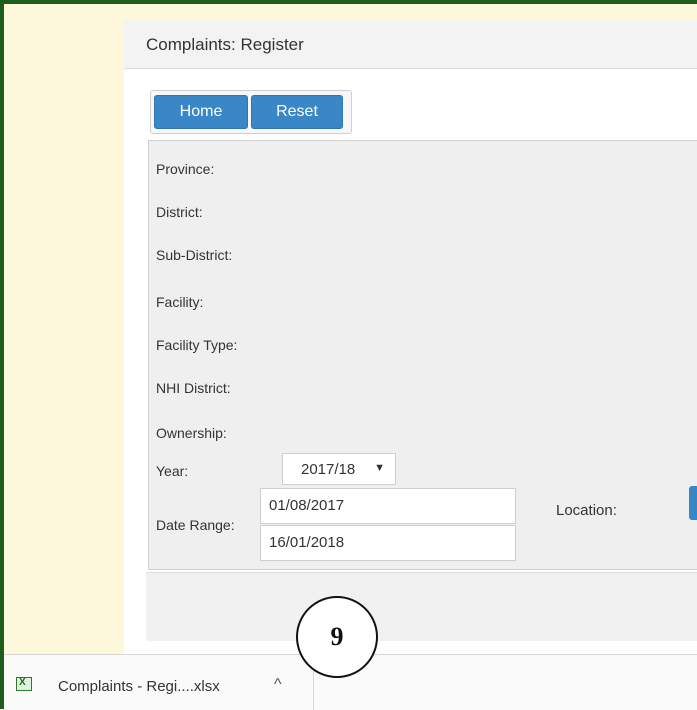 The height and width of the screenshot is (710, 697). What do you see at coordinates (195, 525) in the screenshot?
I see `date-range-label: Date Range:` at bounding box center [195, 525].